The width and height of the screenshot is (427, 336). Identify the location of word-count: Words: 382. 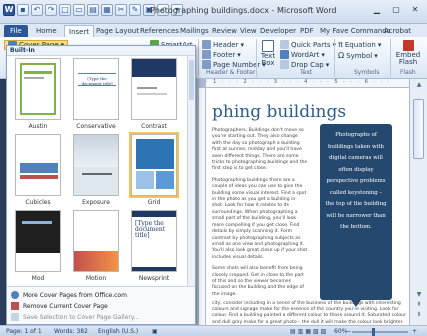
(71, 331).